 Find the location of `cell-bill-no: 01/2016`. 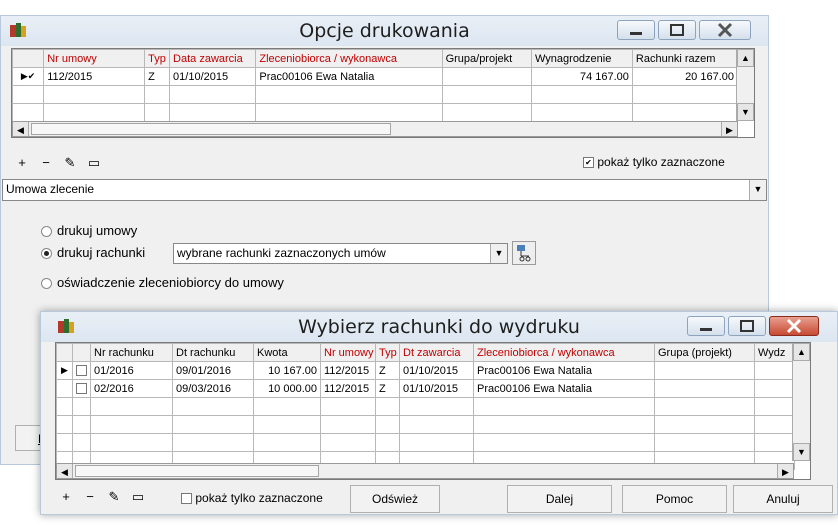

cell-bill-no: 01/2016 is located at coordinates (131, 370).